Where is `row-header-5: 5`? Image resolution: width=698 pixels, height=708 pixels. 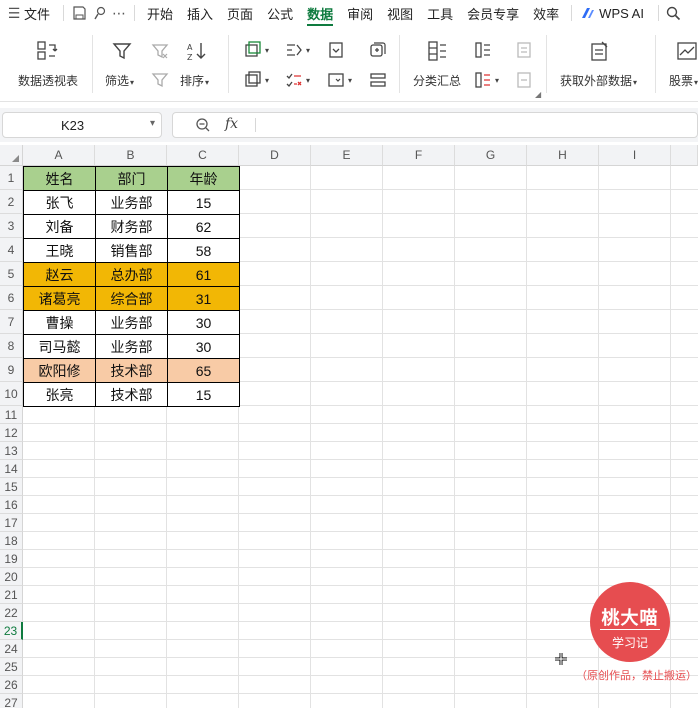
row-header-5: 5 is located at coordinates (11, 274).